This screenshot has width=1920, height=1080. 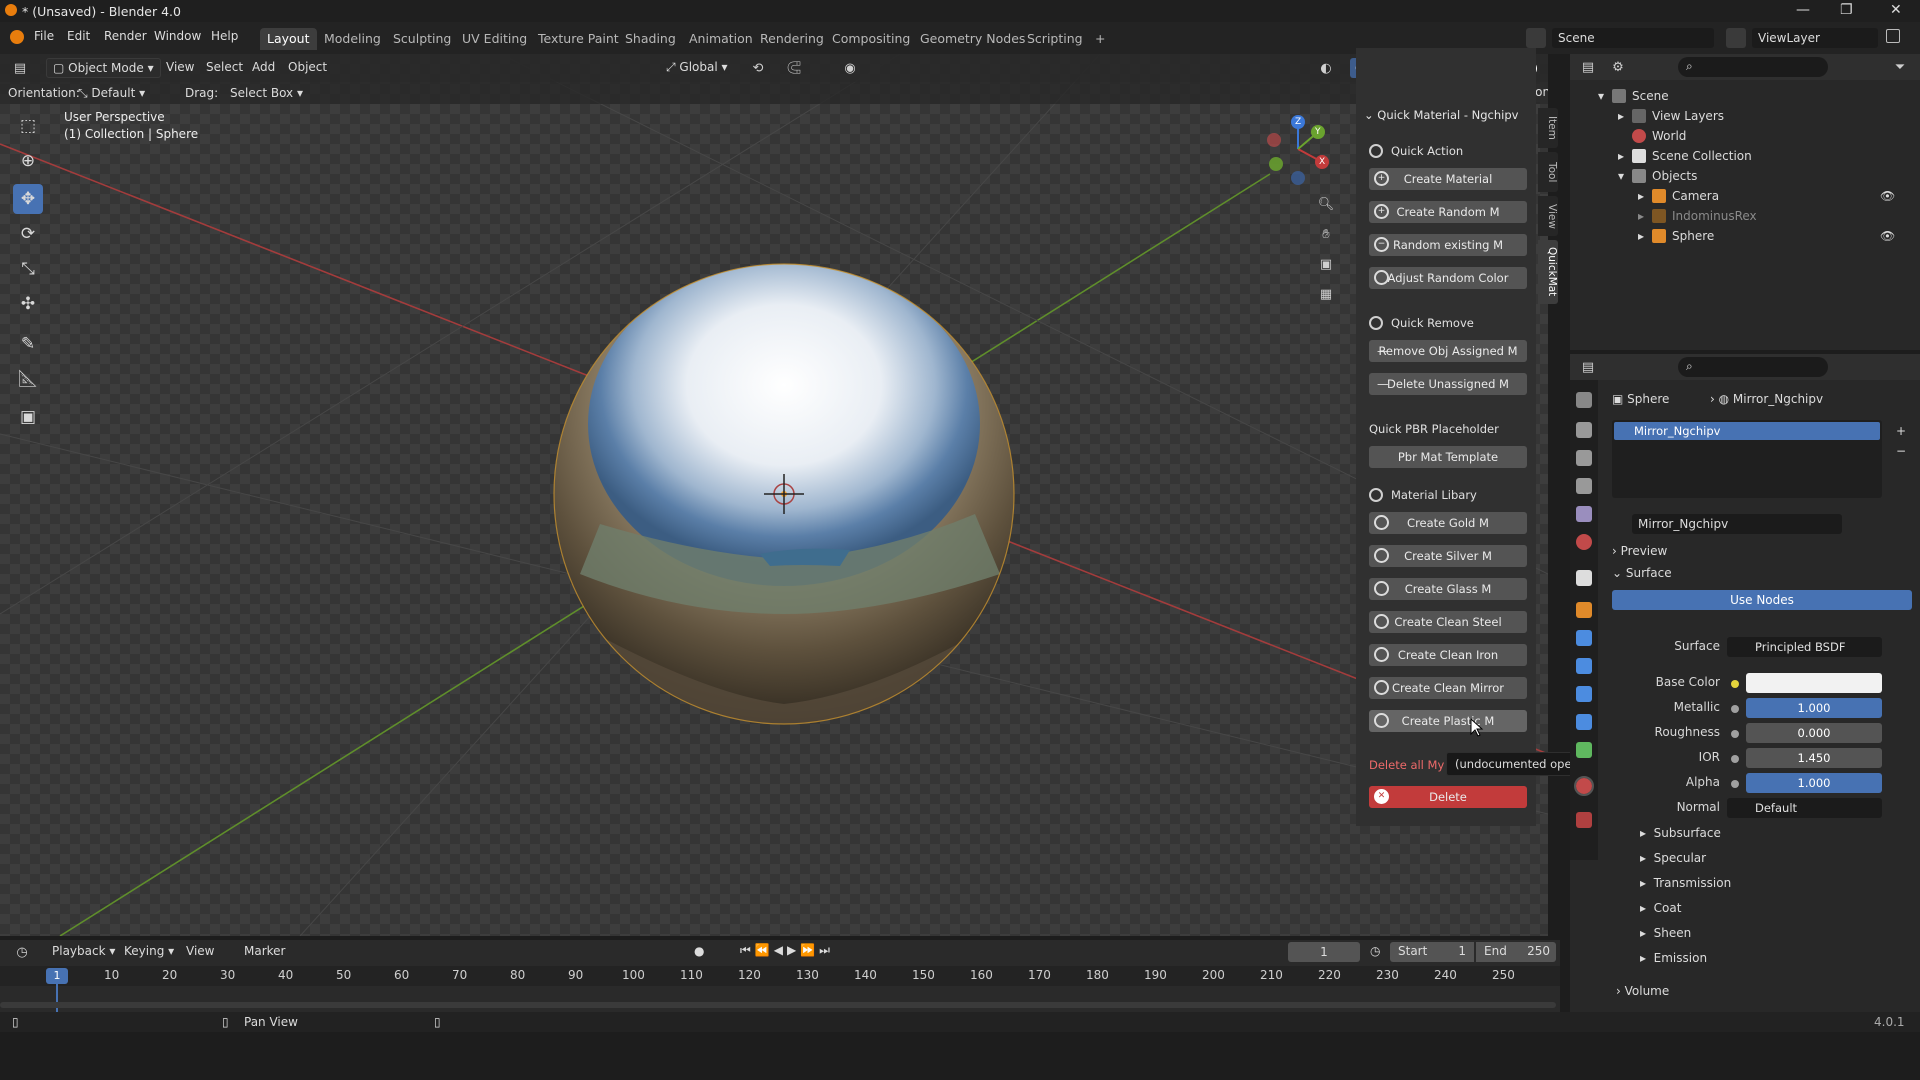 What do you see at coordinates (1584, 458) in the screenshot?
I see `output-tab-icon` at bounding box center [1584, 458].